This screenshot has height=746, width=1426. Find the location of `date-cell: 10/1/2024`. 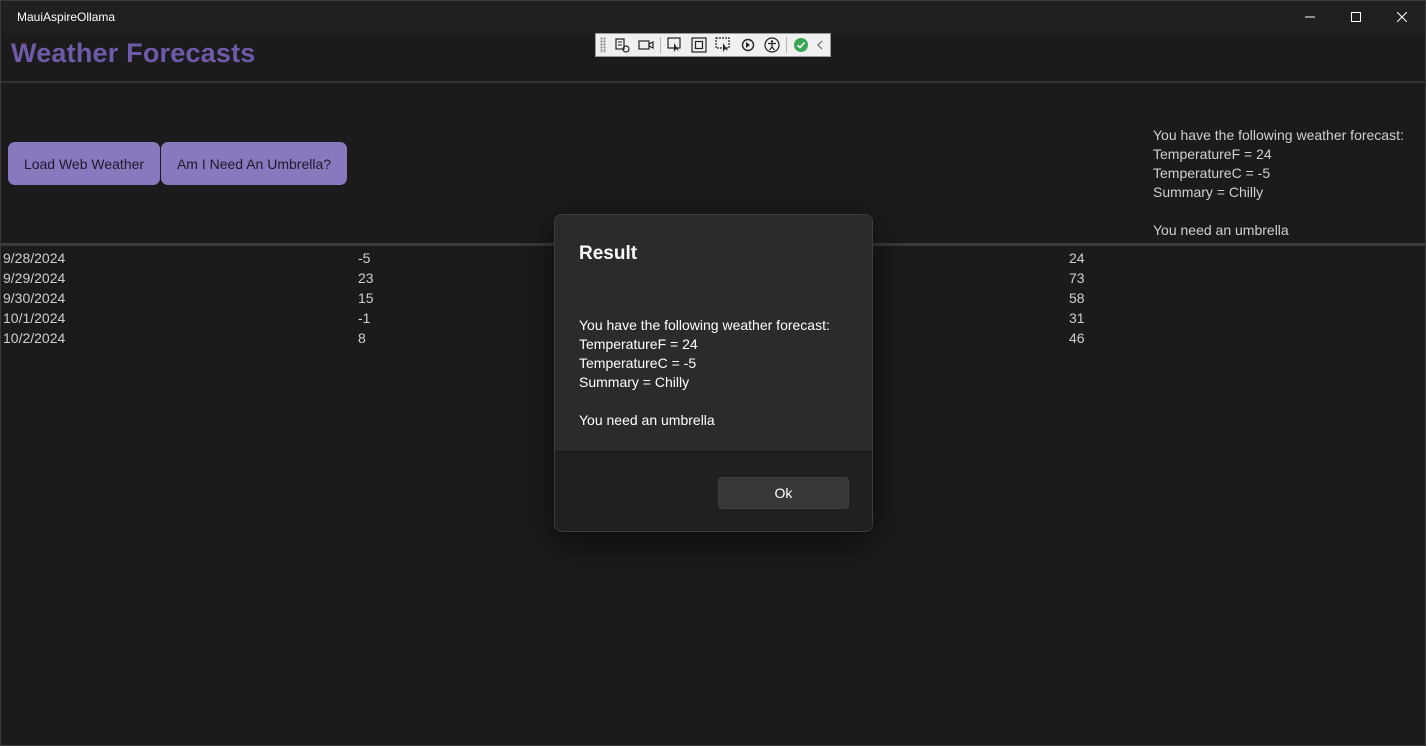

date-cell: 10/1/2024 is located at coordinates (34, 318).